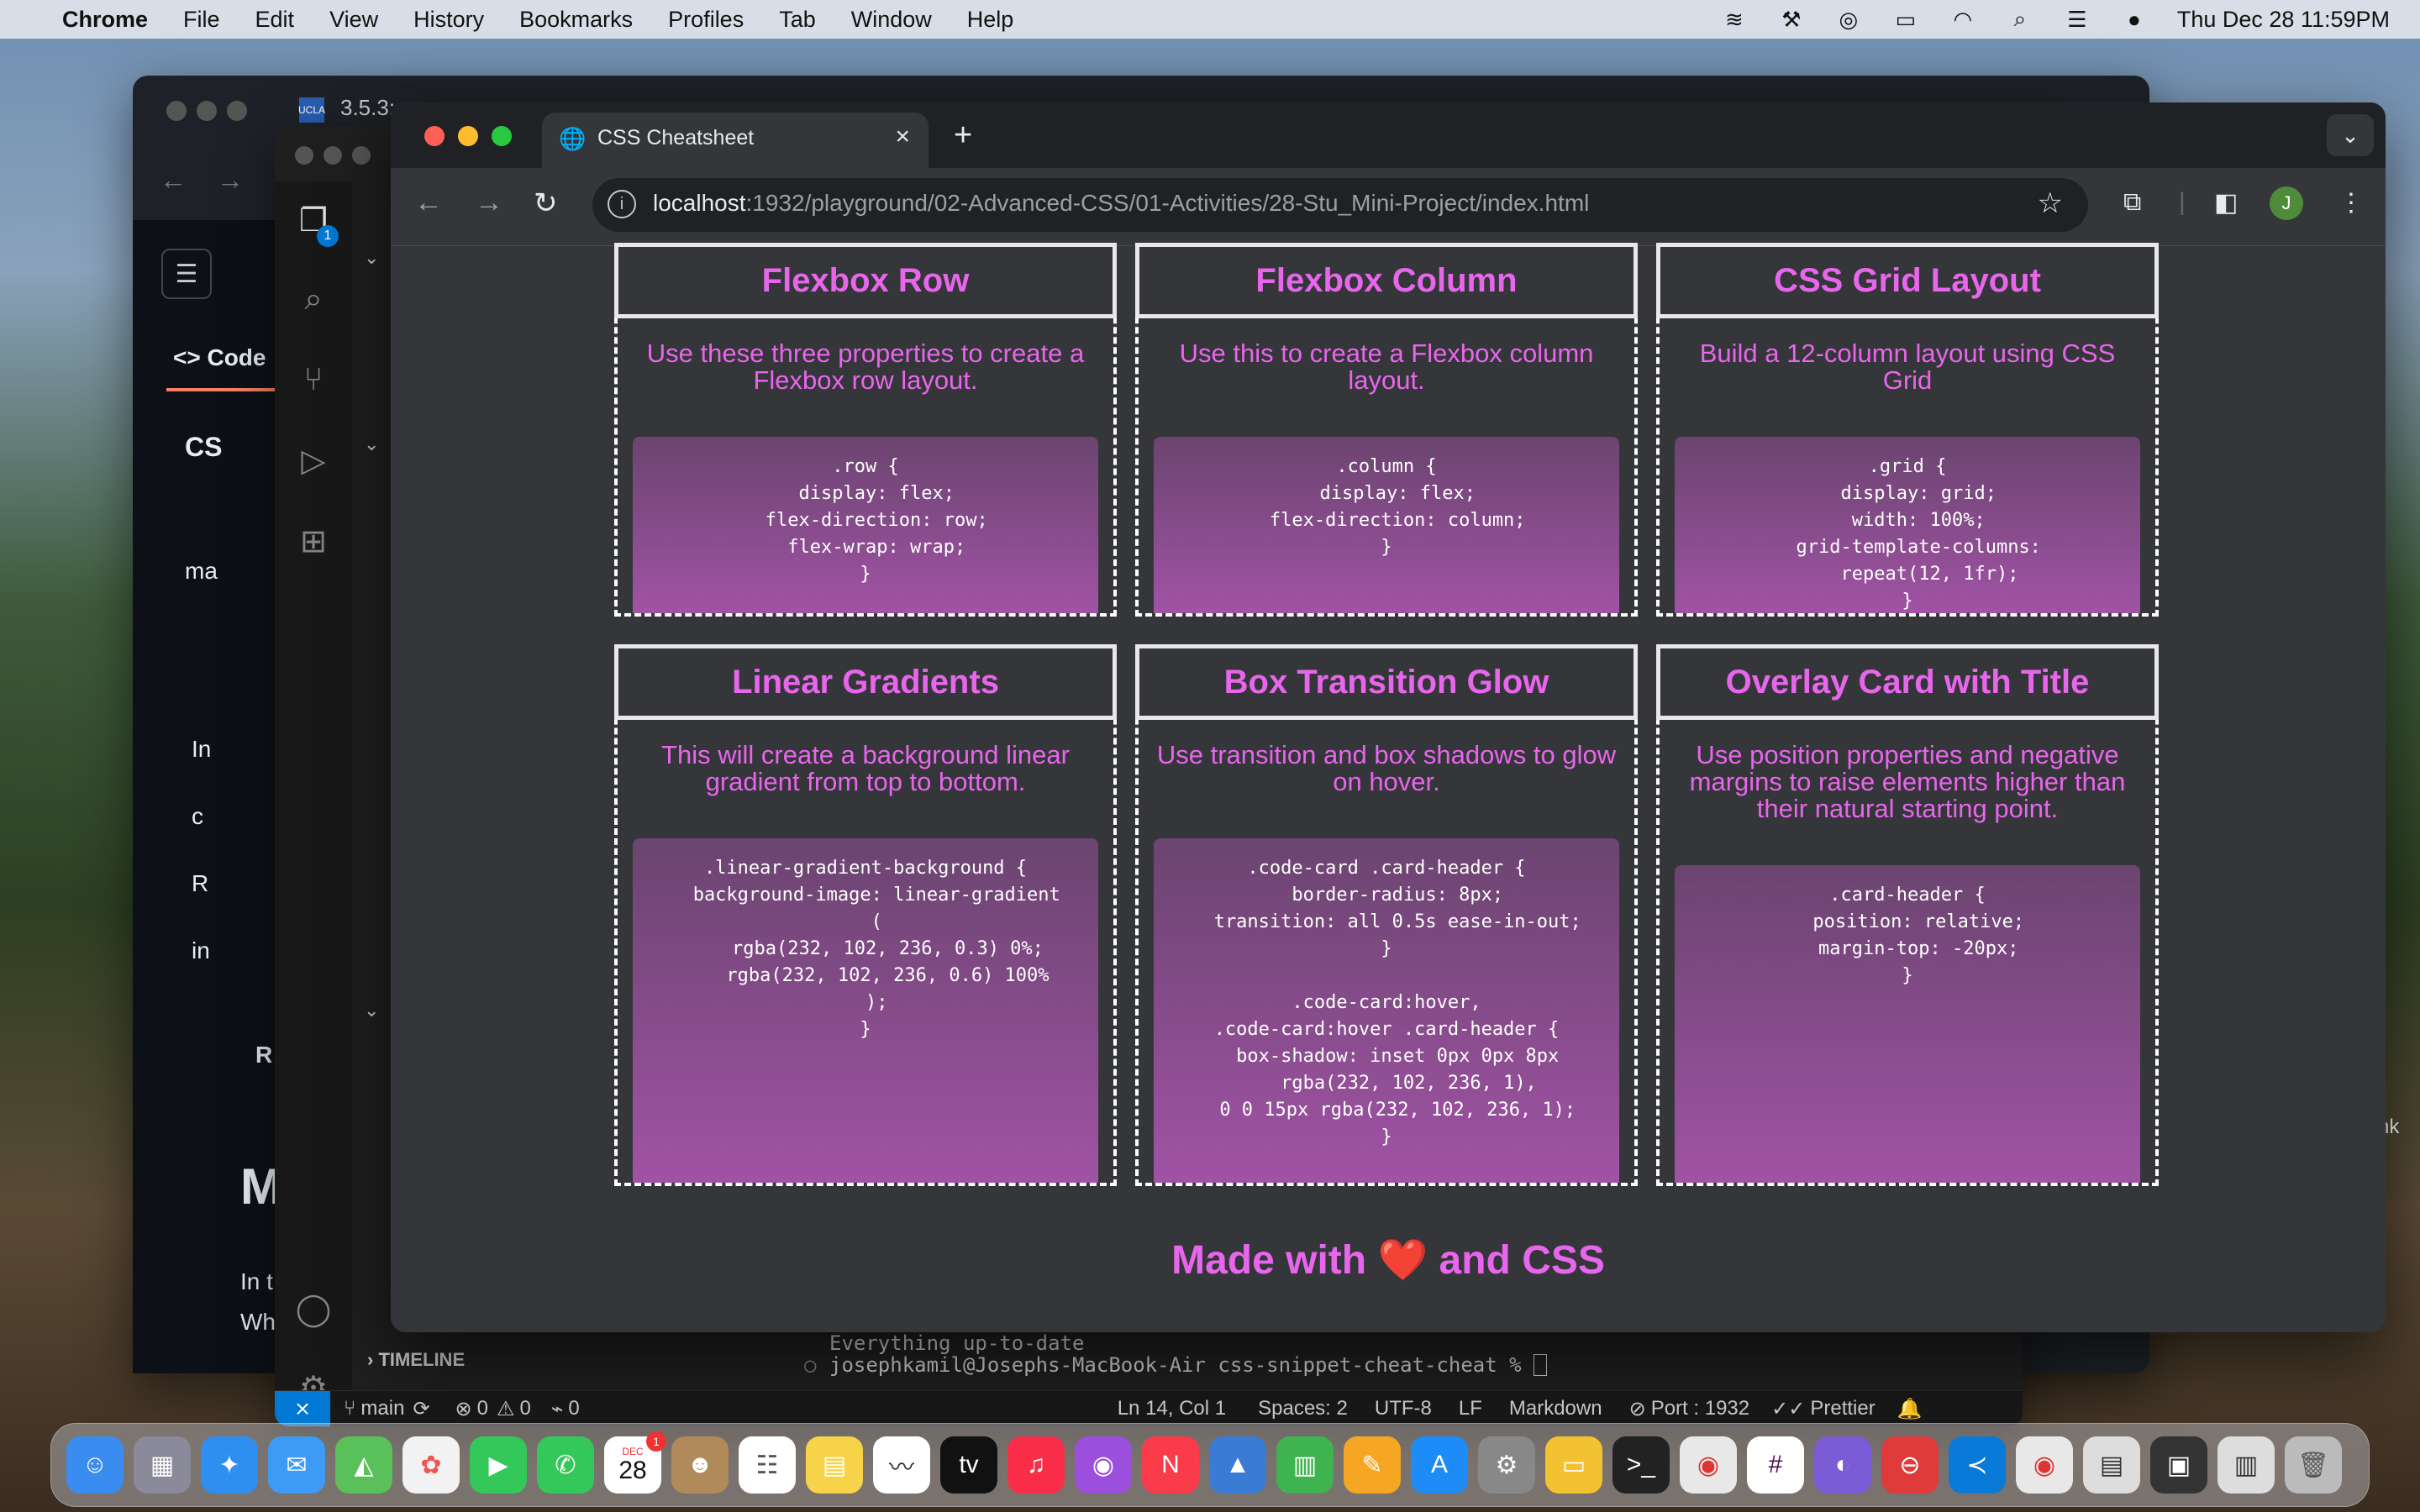 This screenshot has height=1512, width=2420. What do you see at coordinates (1910, 1465) in the screenshot?
I see `git-client-icon: ⊖` at bounding box center [1910, 1465].